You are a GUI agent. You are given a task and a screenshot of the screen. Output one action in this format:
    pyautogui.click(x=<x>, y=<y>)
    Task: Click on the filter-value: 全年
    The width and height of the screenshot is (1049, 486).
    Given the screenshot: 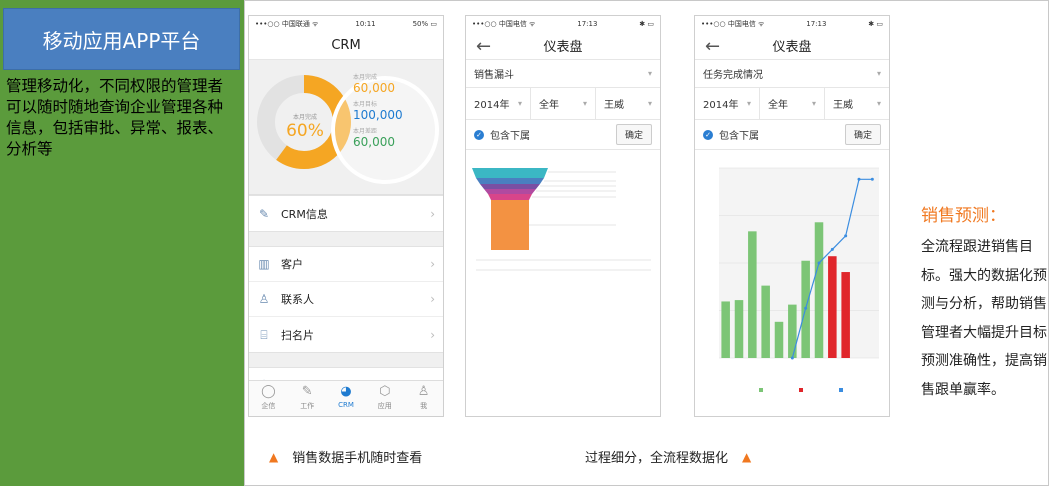 What is the action you would take?
    pyautogui.click(x=549, y=105)
    